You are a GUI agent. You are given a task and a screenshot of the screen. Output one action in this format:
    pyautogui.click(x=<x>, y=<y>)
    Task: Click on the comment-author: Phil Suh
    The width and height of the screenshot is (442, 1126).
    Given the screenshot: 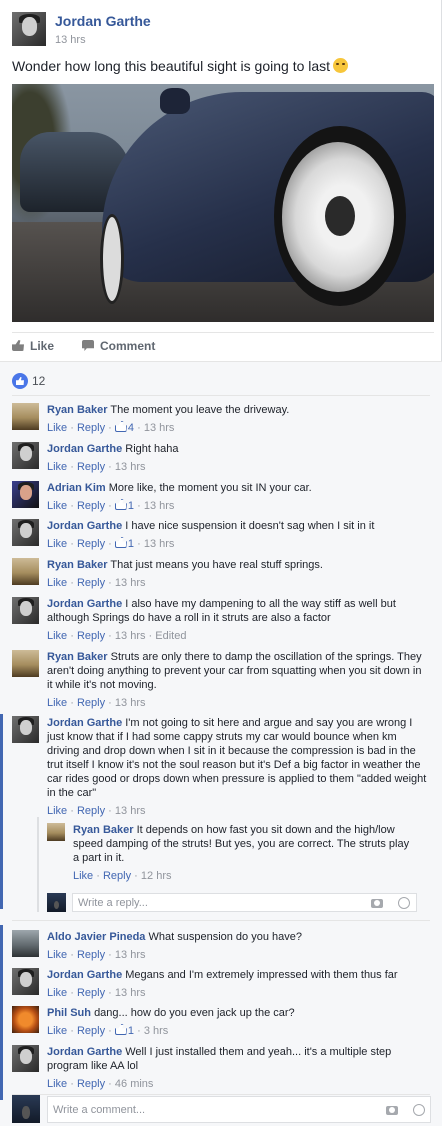 What is the action you would take?
    pyautogui.click(x=69, y=1013)
    